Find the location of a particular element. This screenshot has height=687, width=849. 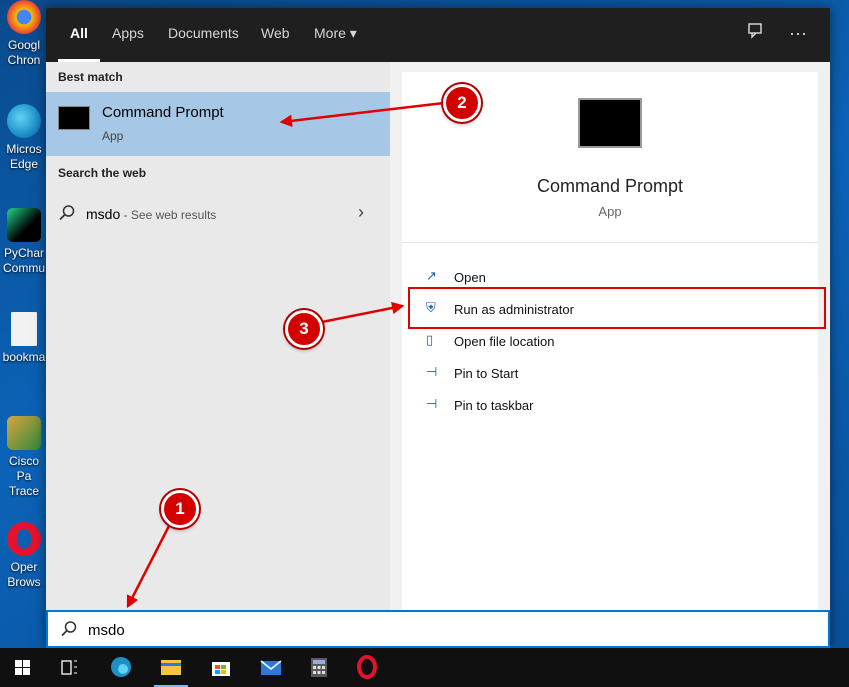

open-icon: ↗ is located at coordinates (431, 275).